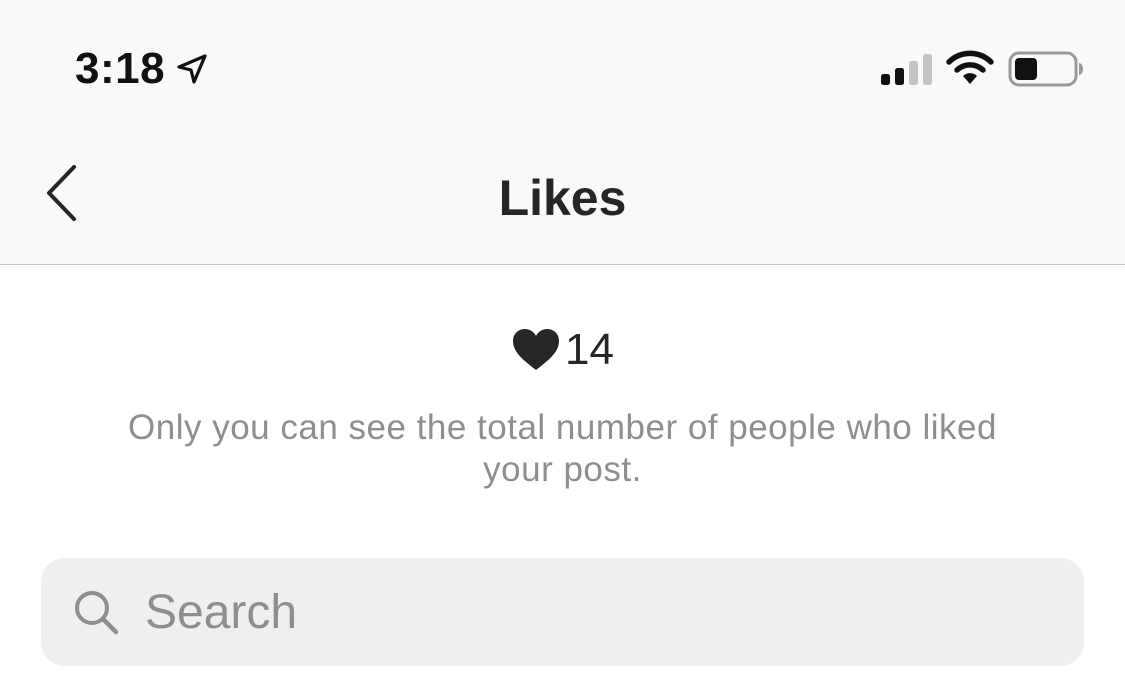 The height and width of the screenshot is (686, 1125). I want to click on battery-icon, so click(1046, 69).